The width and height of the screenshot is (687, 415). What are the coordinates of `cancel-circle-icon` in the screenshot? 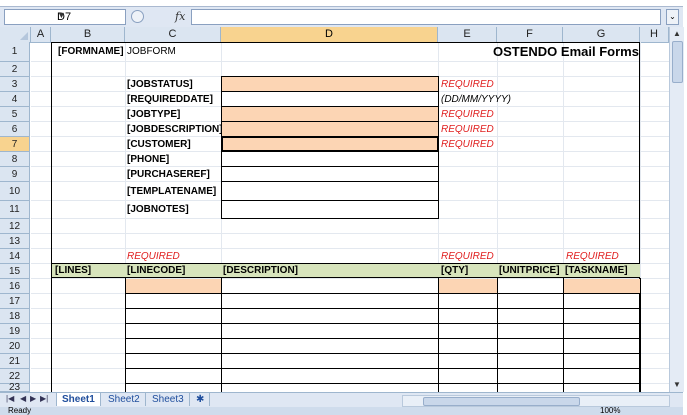 It's located at (137, 16).